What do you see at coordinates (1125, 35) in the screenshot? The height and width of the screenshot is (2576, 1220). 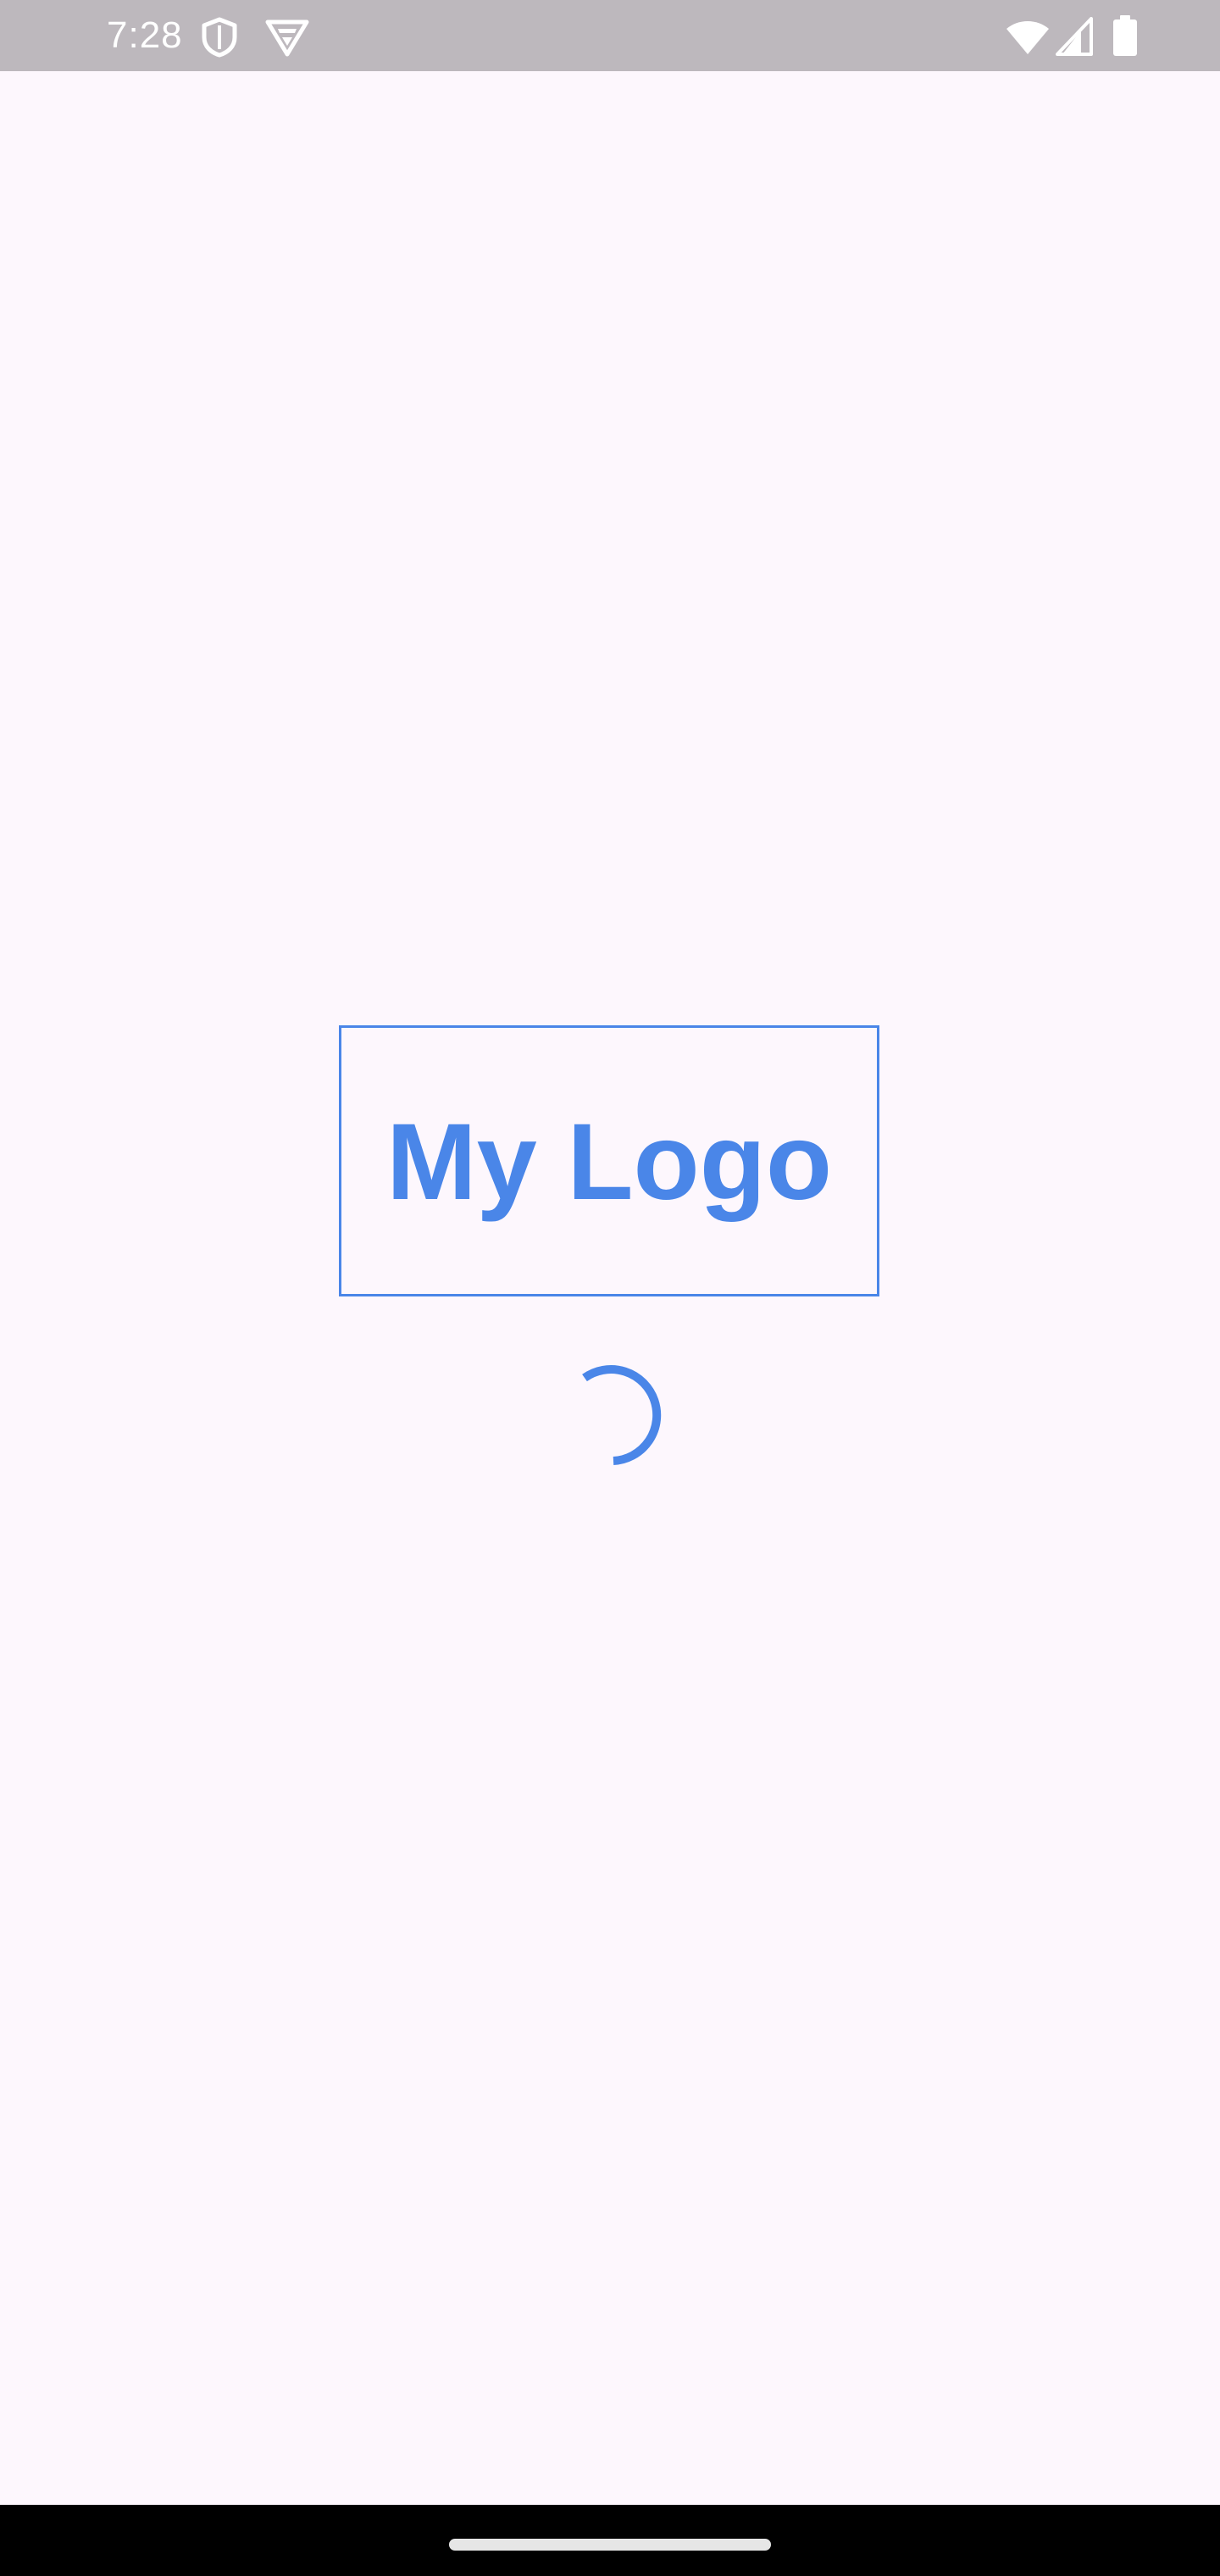 I see `battery-icon` at bounding box center [1125, 35].